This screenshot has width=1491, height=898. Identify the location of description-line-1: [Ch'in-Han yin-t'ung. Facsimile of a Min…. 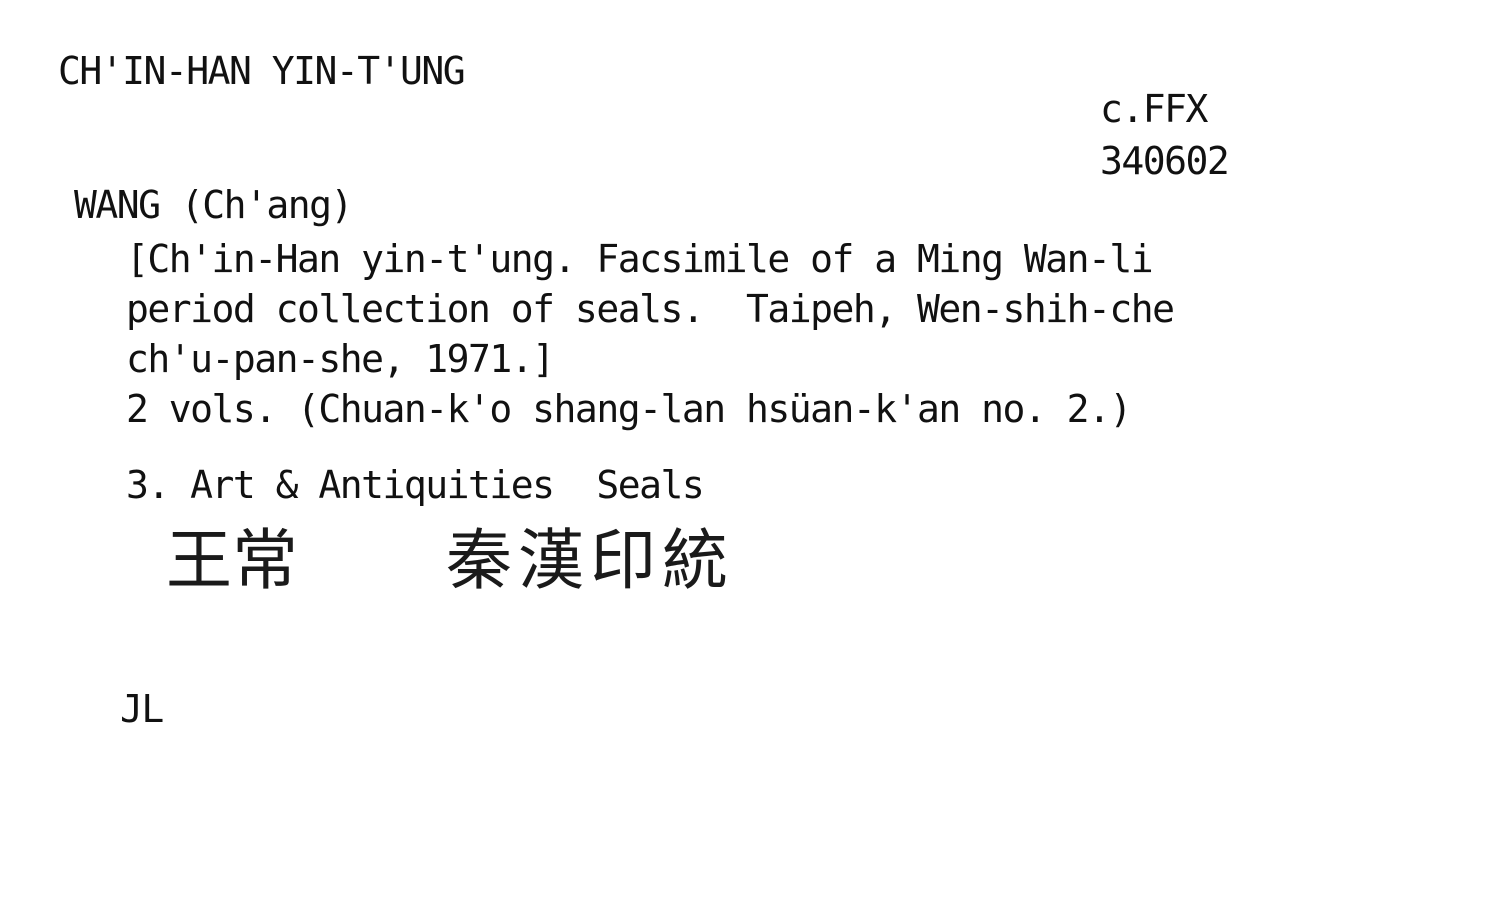
(640, 259).